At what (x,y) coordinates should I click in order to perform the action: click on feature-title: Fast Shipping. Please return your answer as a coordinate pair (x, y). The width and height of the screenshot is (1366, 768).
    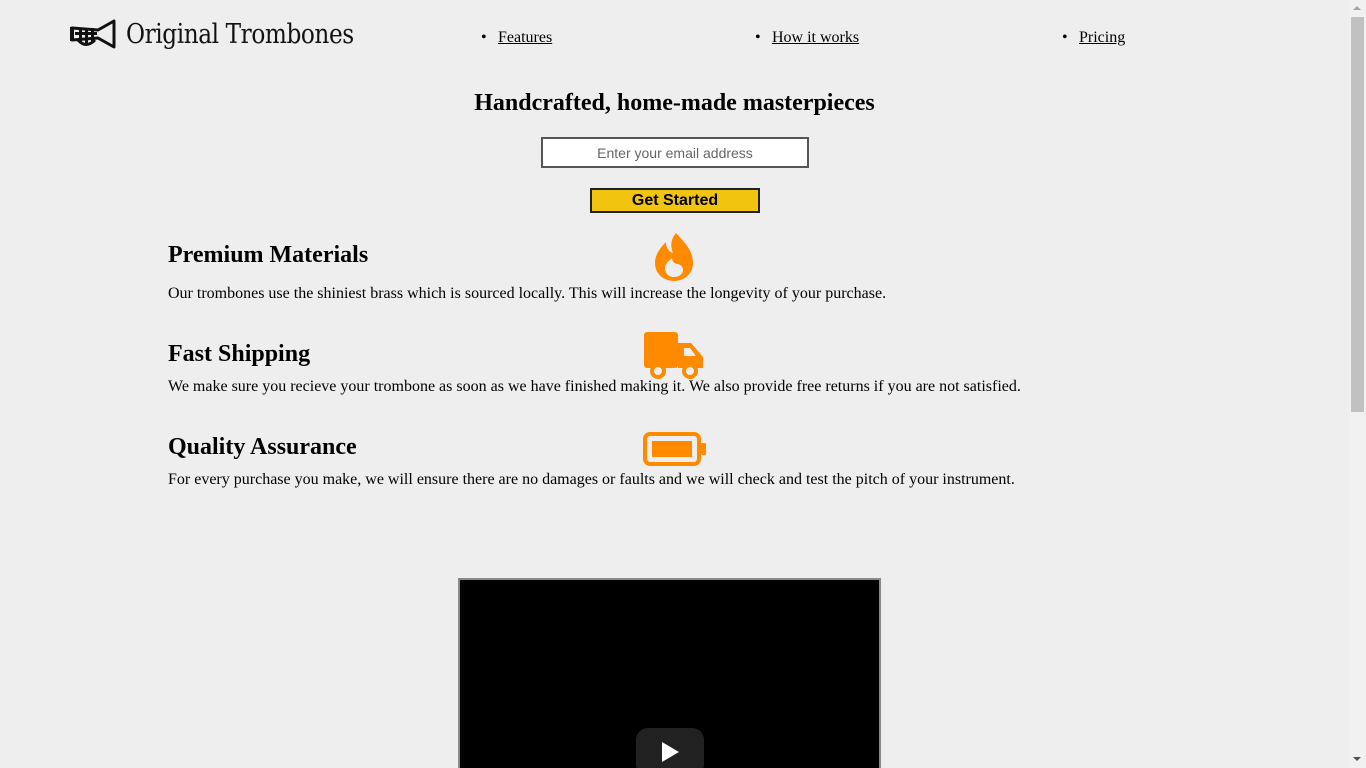
    Looking at the image, I should click on (239, 354).